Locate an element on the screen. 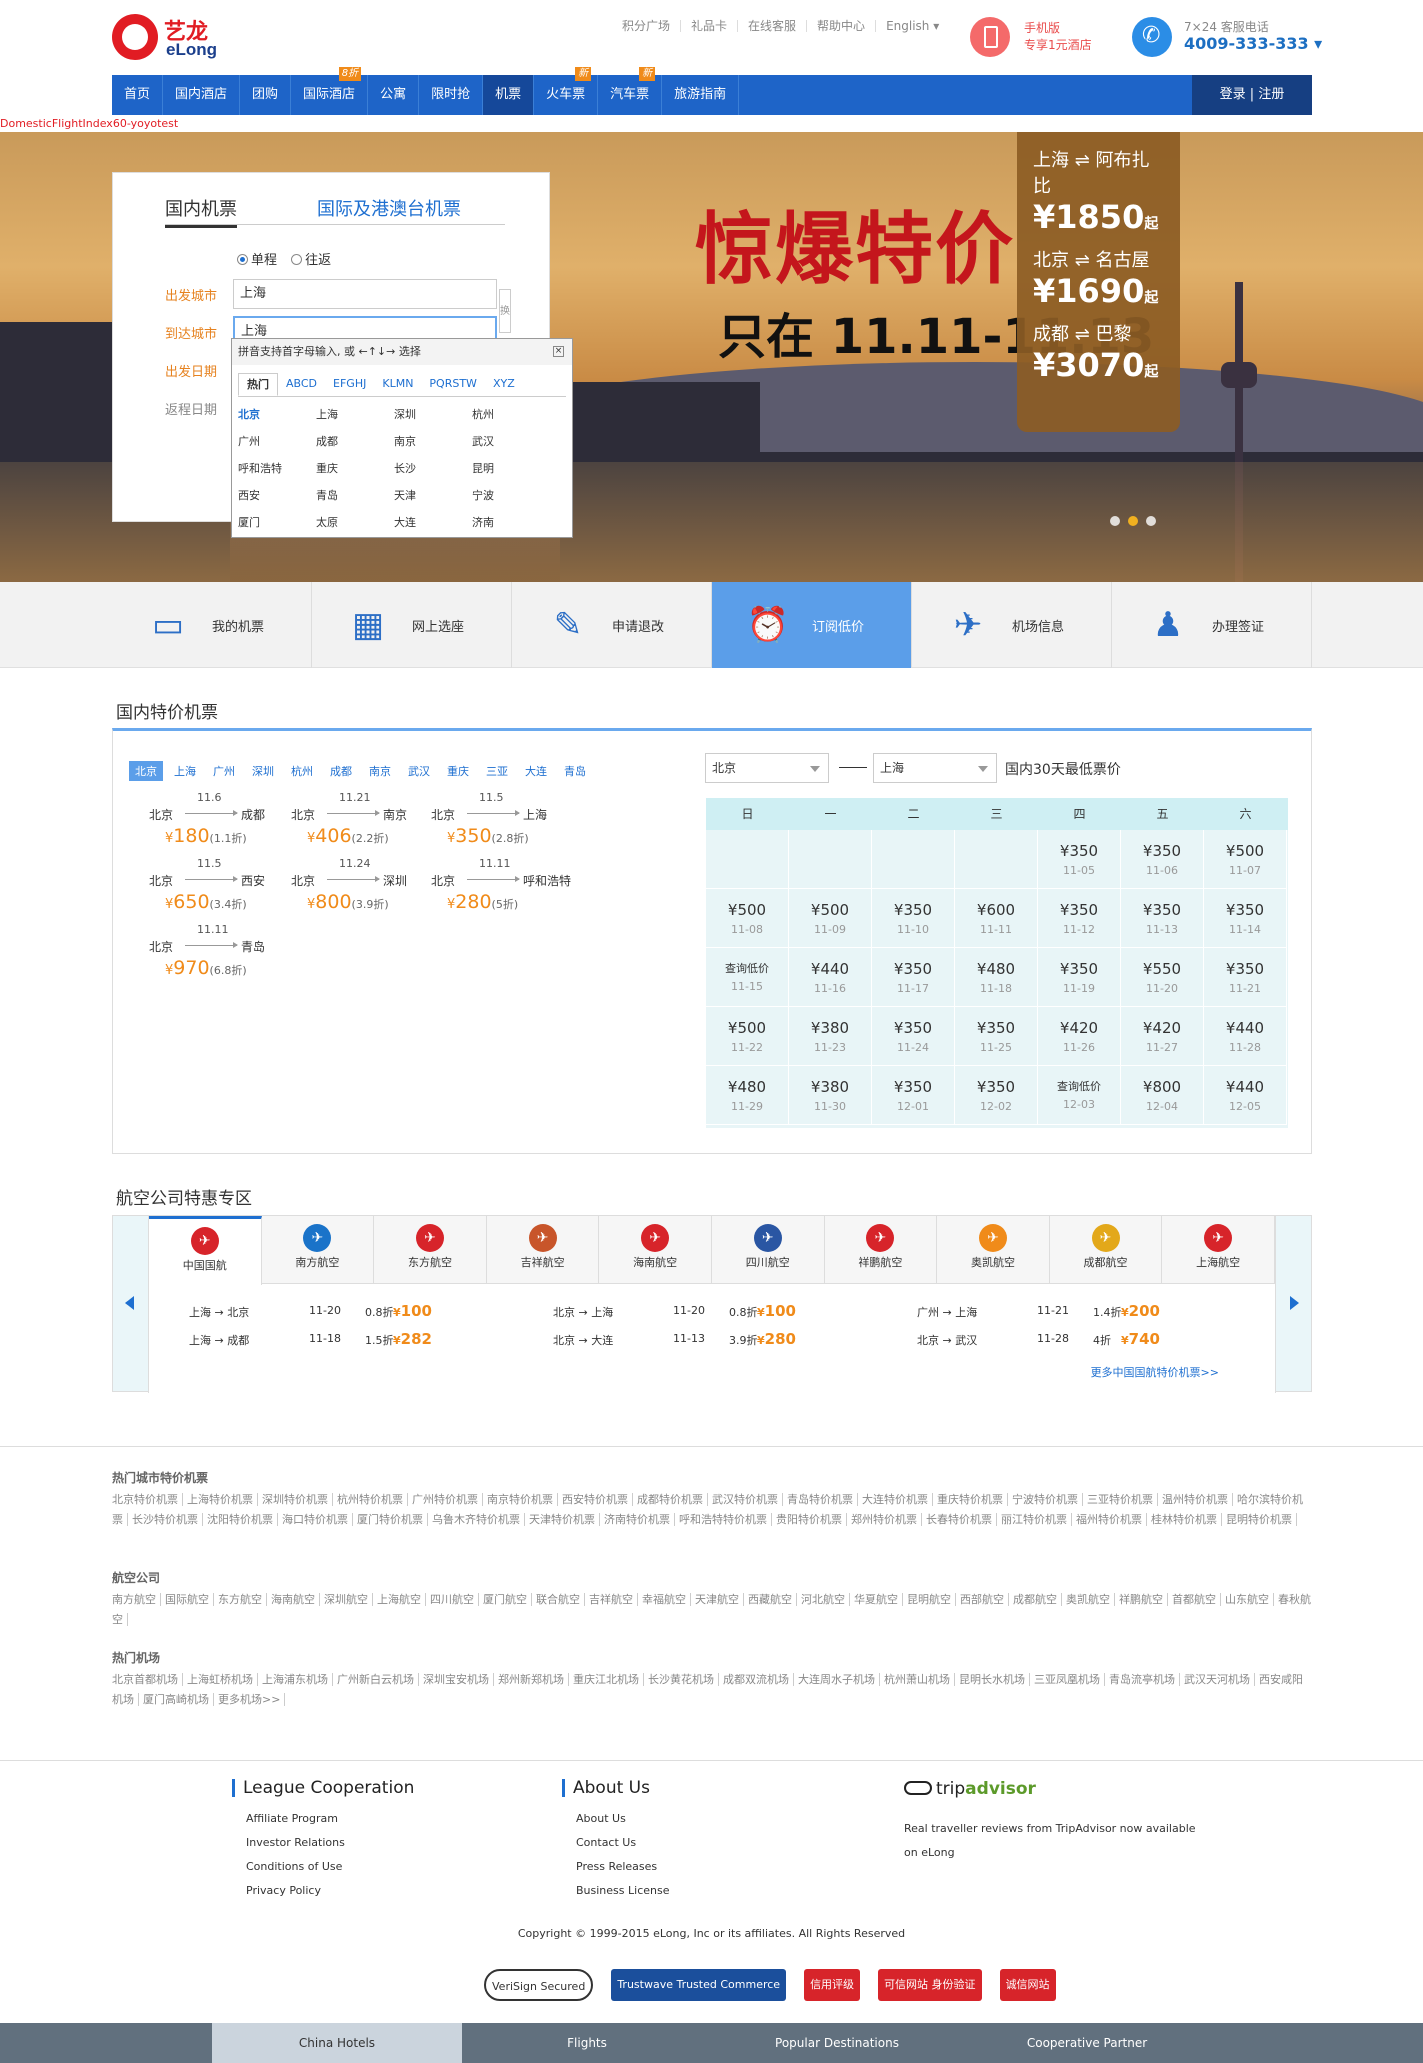 The image size is (1423, 2063). city-option: 长沙 is located at coordinates (433, 468).